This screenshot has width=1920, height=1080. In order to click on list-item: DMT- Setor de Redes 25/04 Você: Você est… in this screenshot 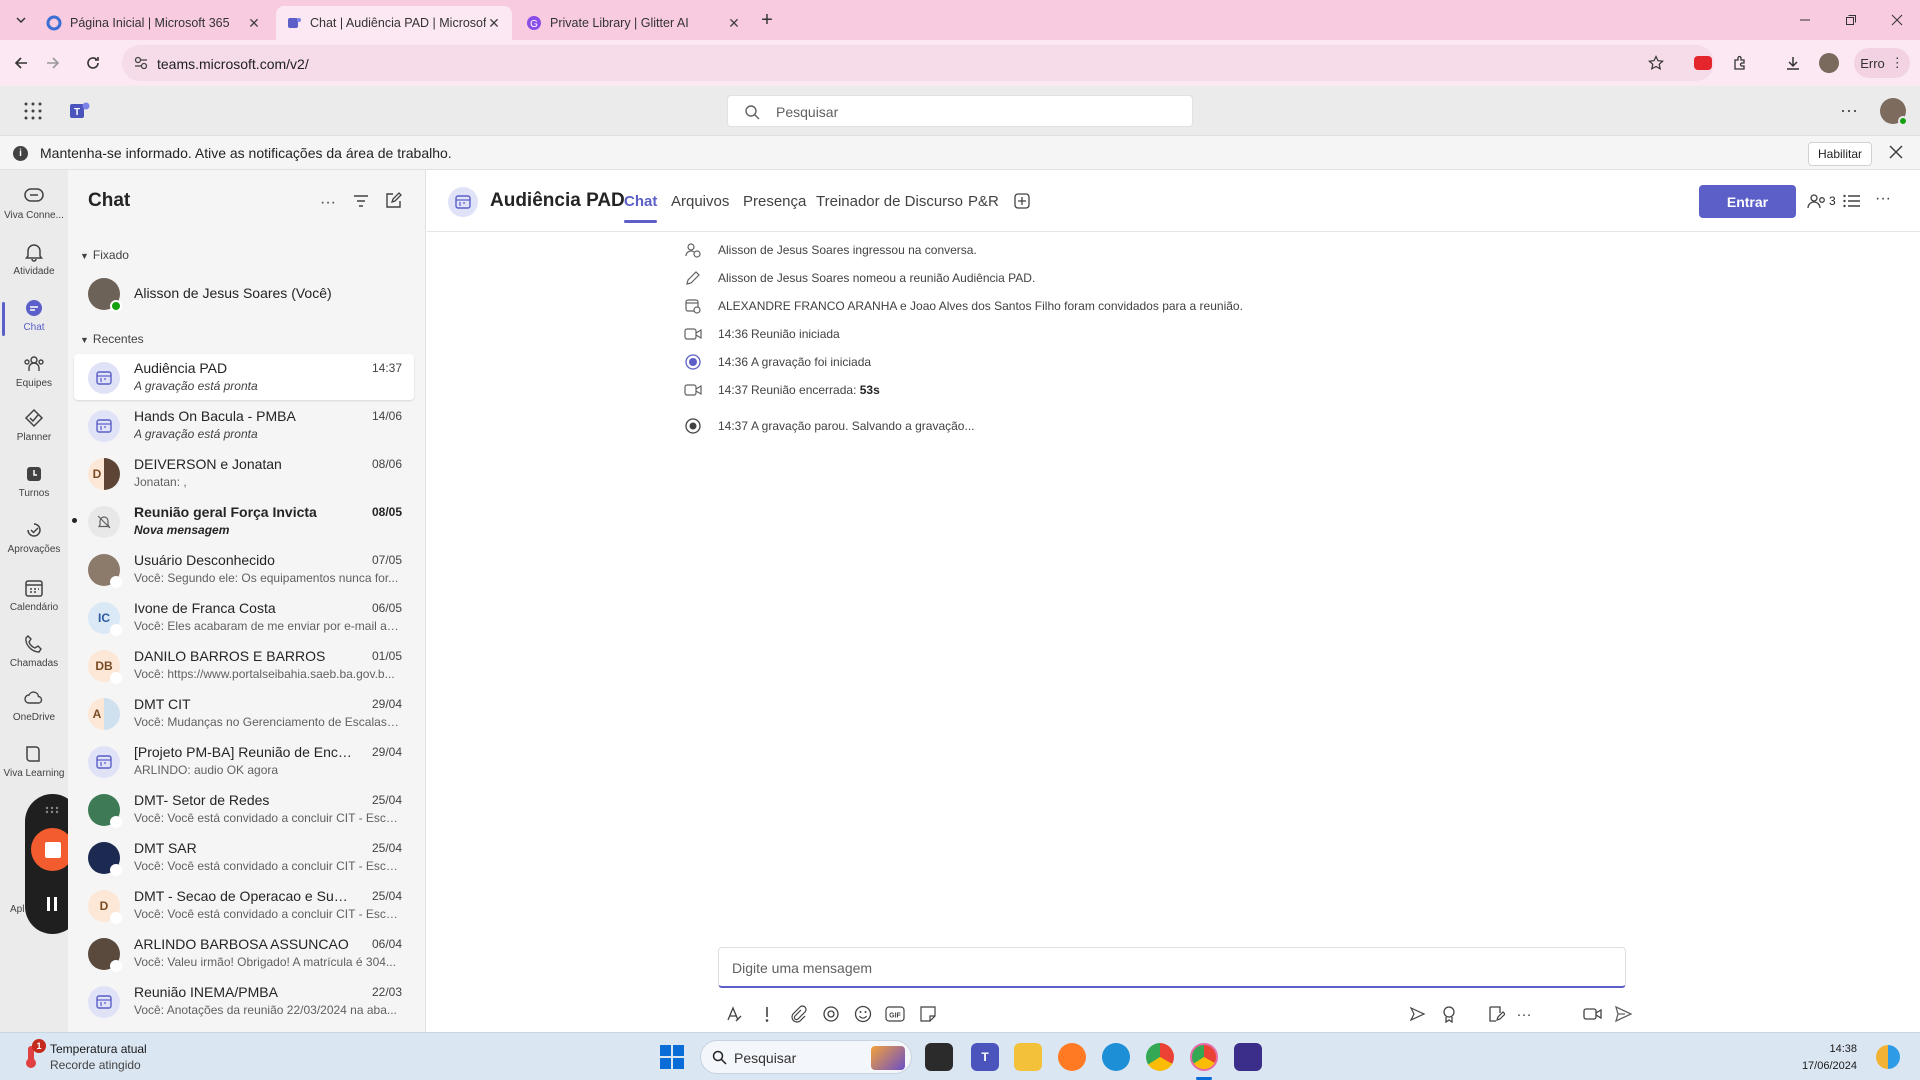, I will do `click(244, 809)`.